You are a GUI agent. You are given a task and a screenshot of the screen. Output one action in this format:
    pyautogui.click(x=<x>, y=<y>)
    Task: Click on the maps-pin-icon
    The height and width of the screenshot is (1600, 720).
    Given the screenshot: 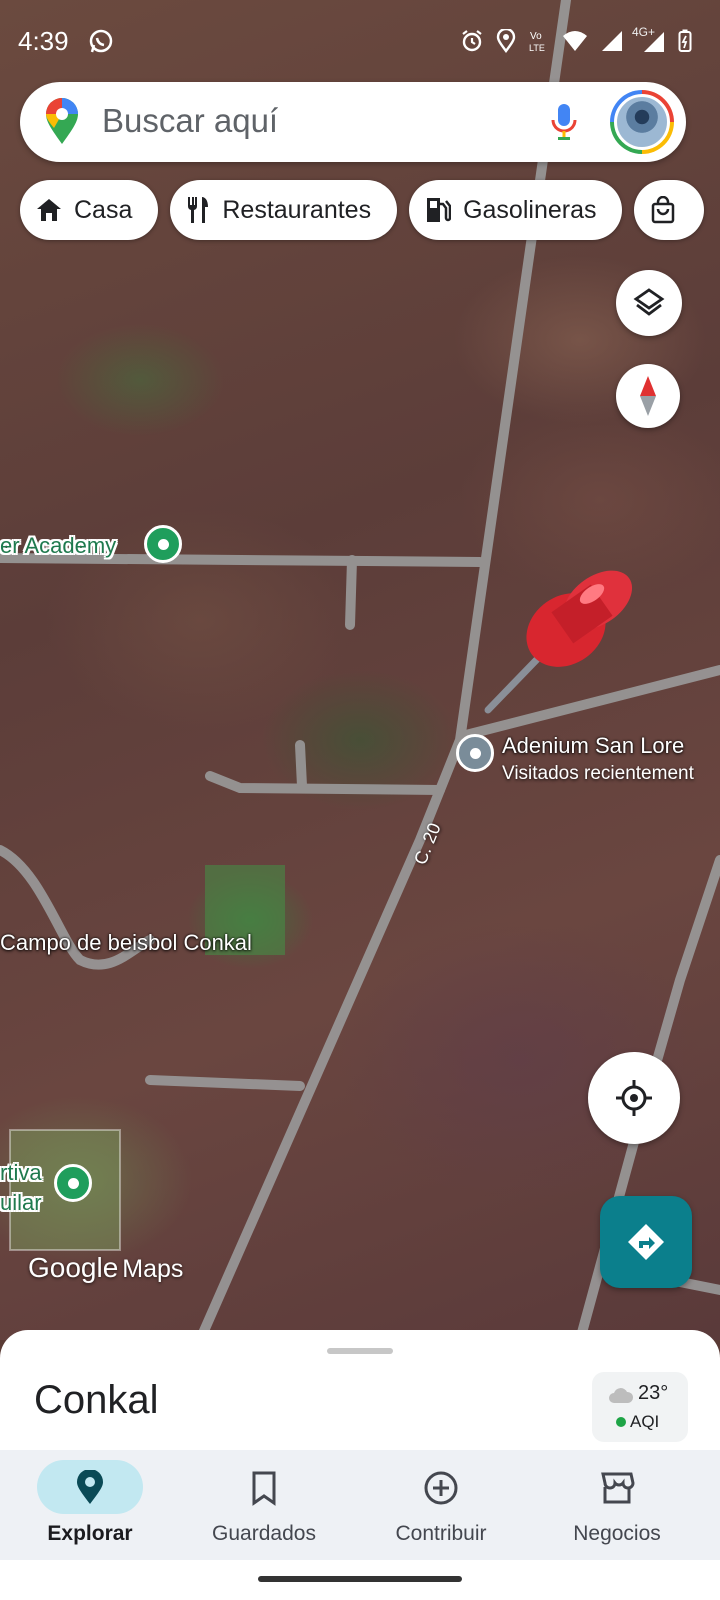 What is the action you would take?
    pyautogui.click(x=62, y=121)
    